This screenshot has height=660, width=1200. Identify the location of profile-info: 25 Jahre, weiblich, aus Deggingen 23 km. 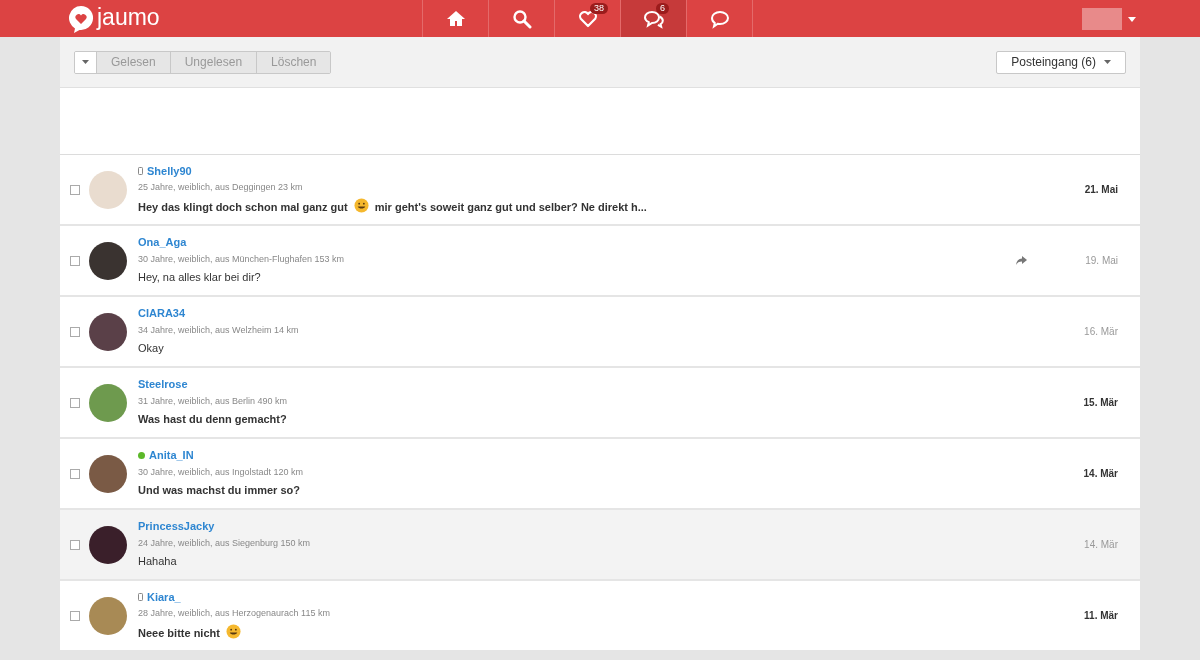
(221, 187).